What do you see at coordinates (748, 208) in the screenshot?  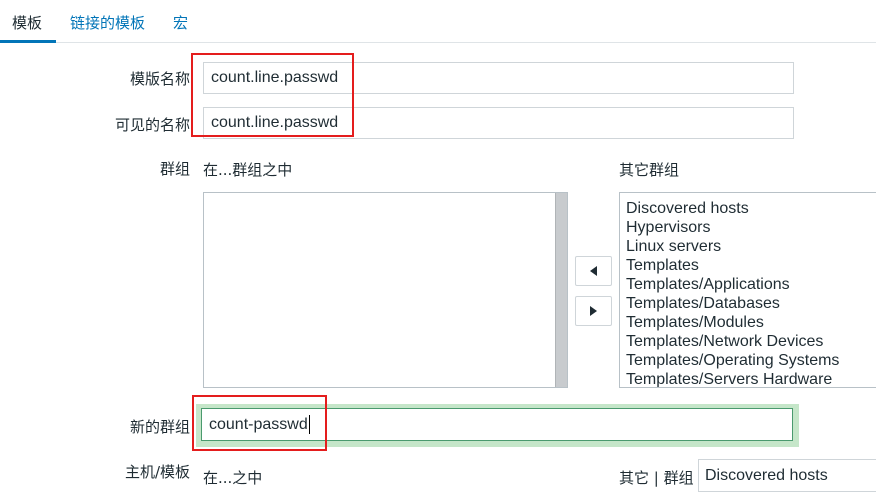 I see `other-group-option: Discovered hosts` at bounding box center [748, 208].